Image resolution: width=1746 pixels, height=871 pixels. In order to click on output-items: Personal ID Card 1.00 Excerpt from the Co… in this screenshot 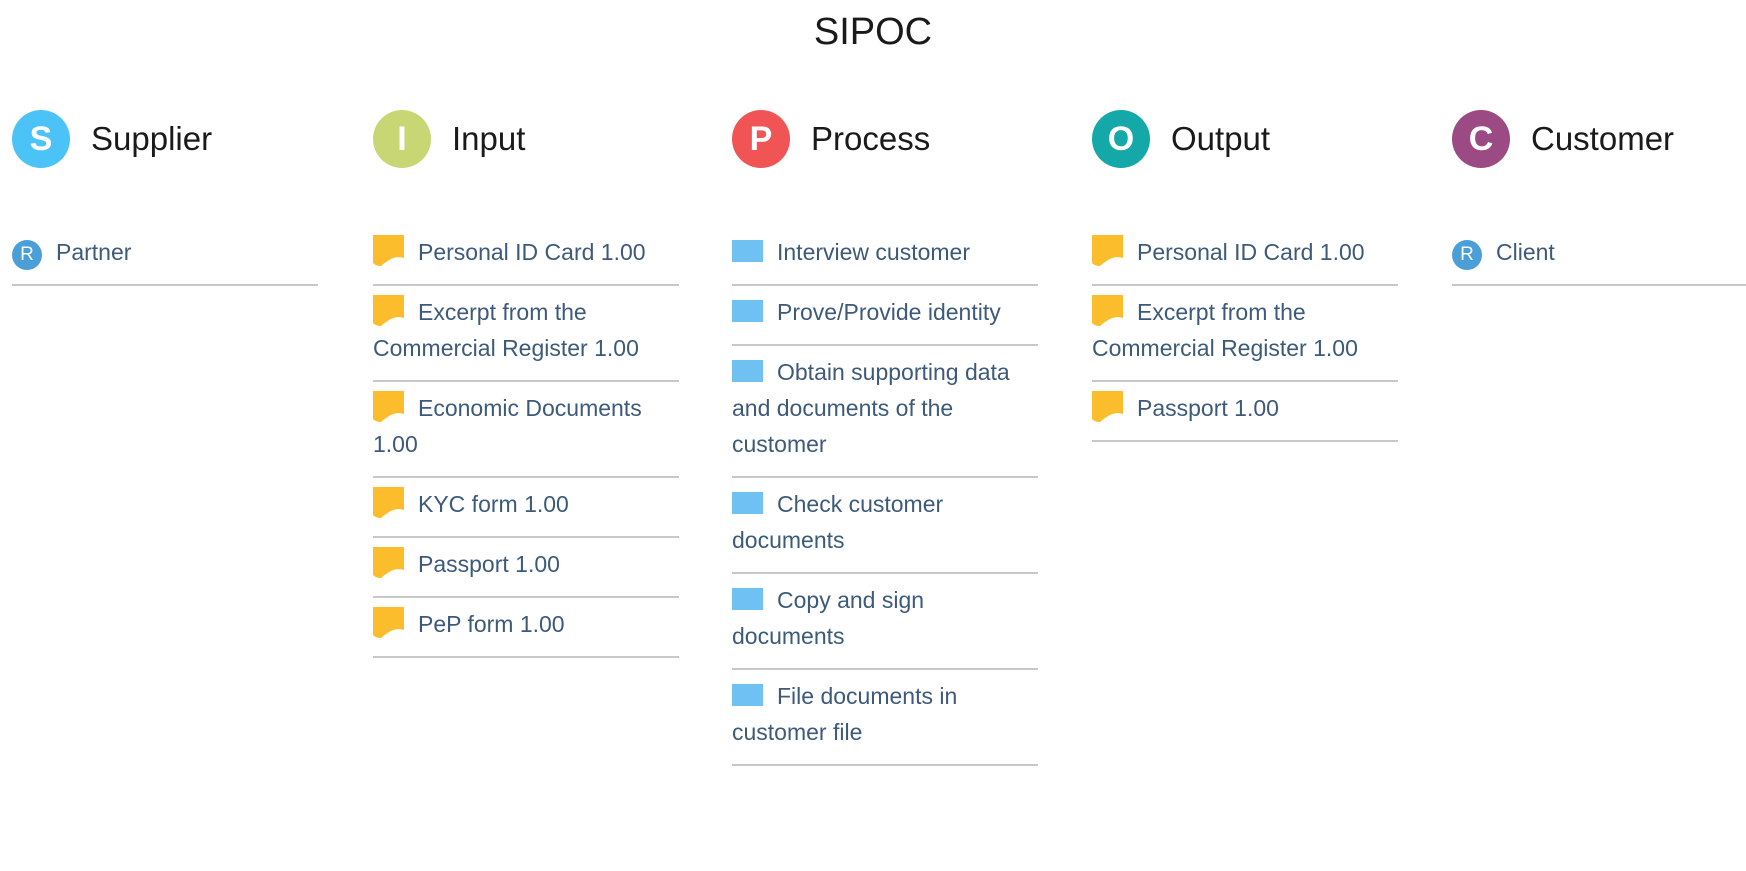, I will do `click(1245, 334)`.